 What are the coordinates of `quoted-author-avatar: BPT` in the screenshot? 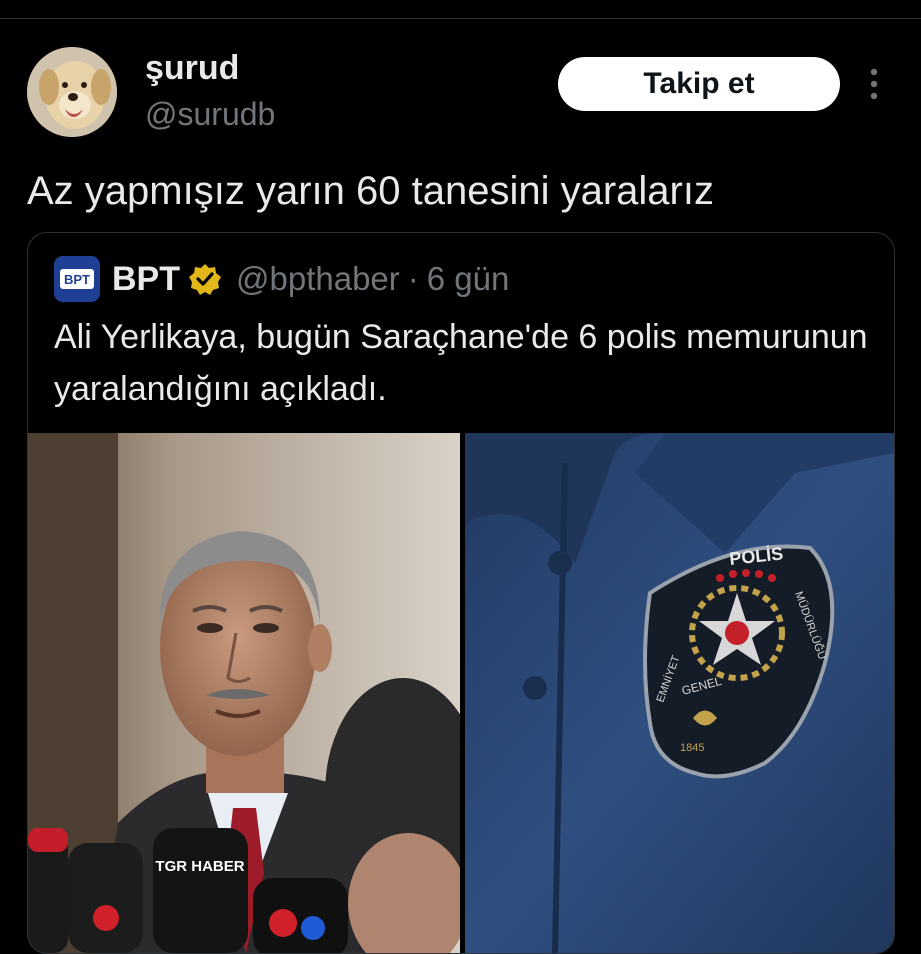 It's located at (77, 279).